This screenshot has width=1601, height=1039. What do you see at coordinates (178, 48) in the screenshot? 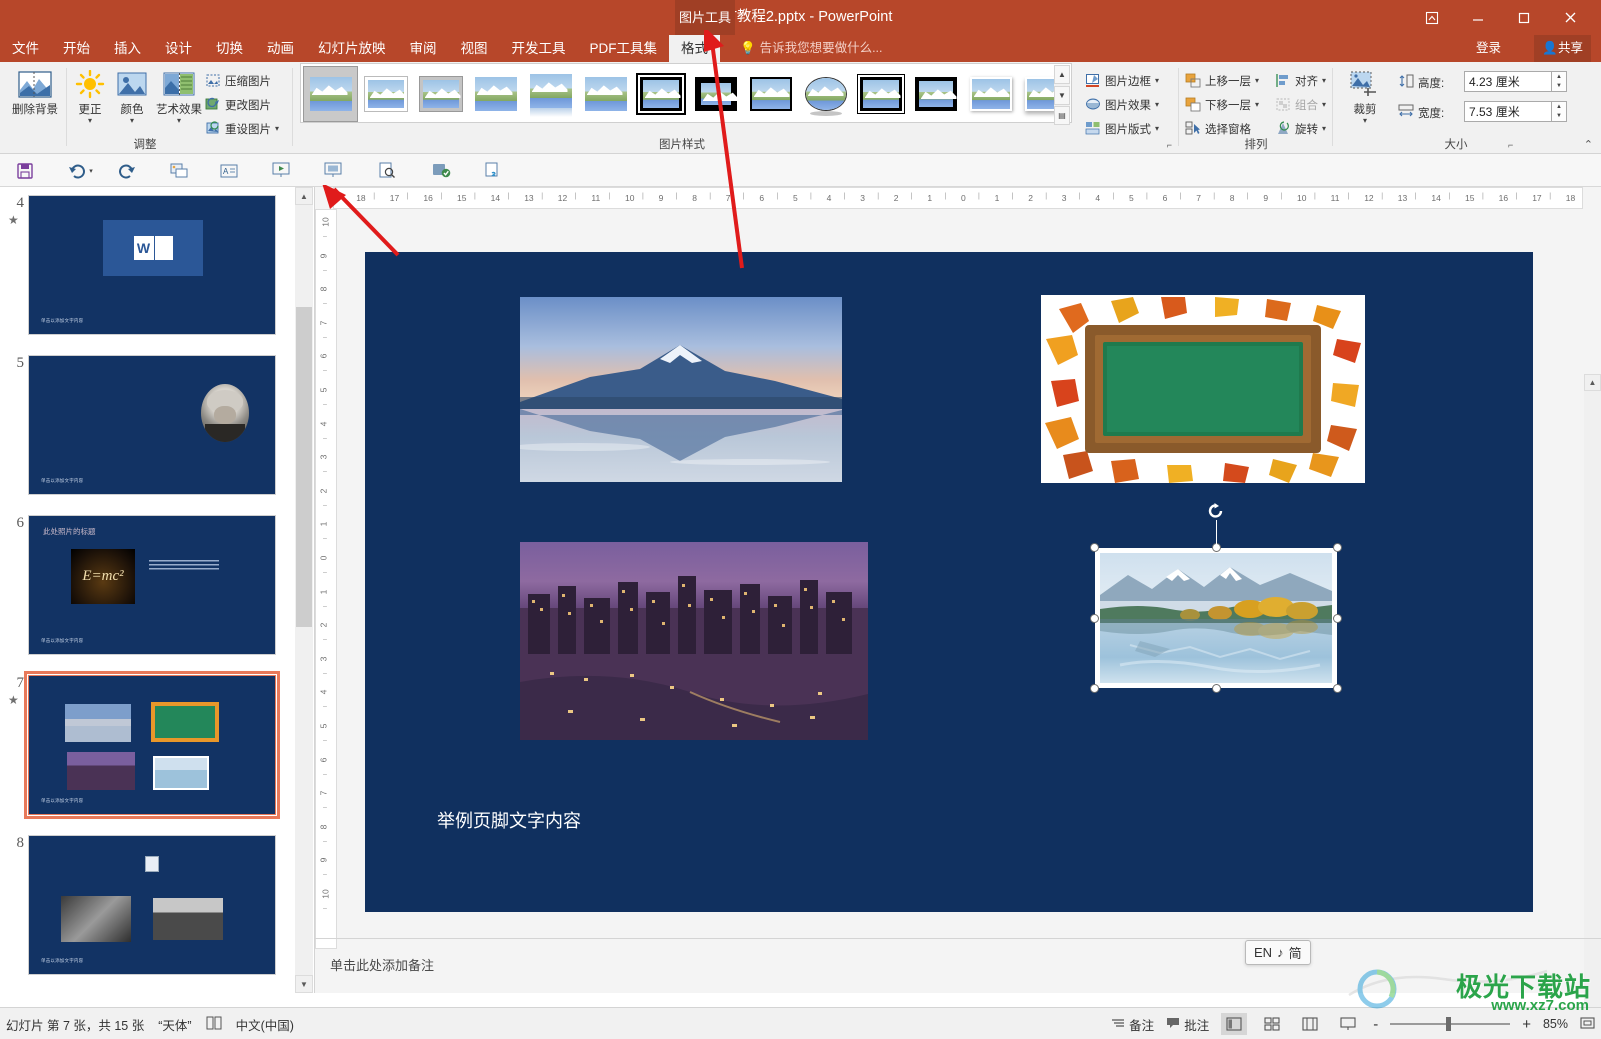
I see `tab-3: 设计` at bounding box center [178, 48].